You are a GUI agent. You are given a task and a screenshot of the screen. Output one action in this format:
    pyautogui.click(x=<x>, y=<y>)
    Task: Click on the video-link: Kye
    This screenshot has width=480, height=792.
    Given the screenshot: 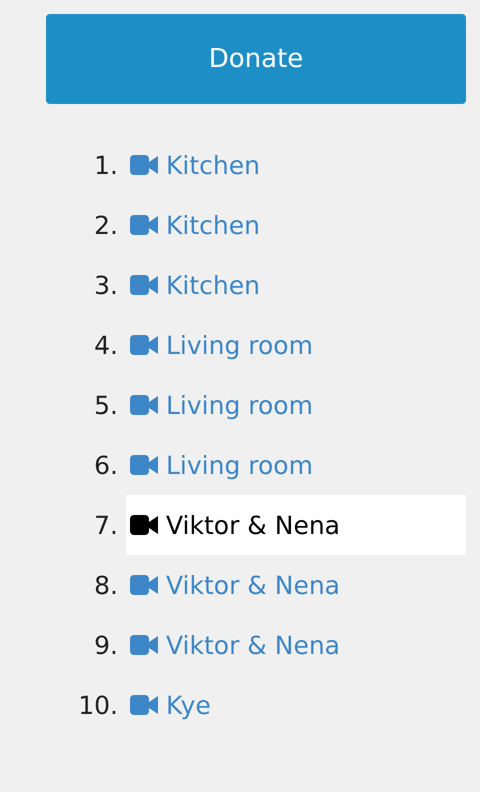 What is the action you would take?
    pyautogui.click(x=296, y=705)
    